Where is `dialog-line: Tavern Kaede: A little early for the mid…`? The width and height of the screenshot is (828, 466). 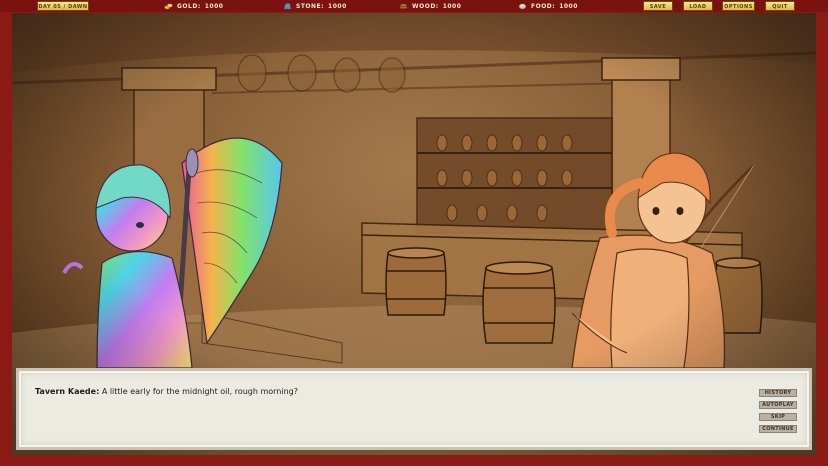 dialog-line: Tavern Kaede: A little early for the mid… is located at coordinates (166, 391).